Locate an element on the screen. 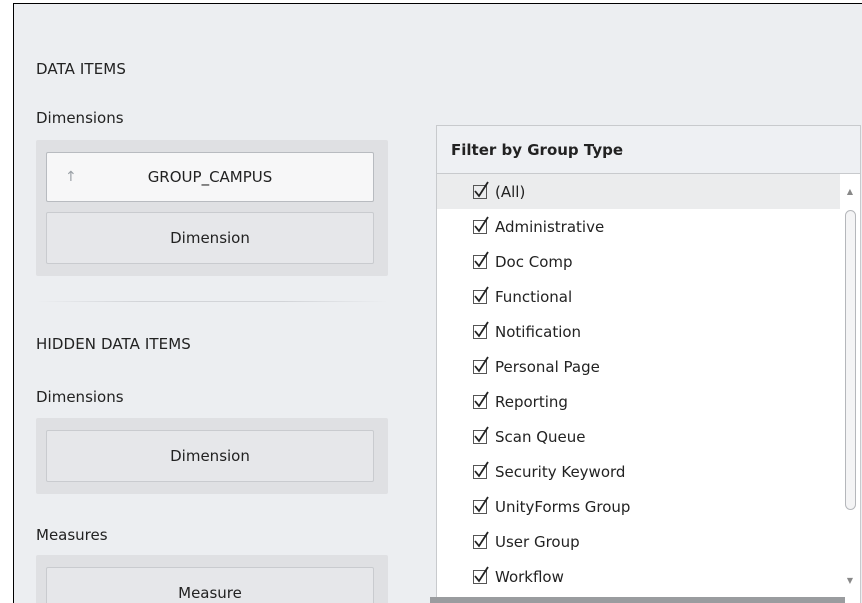 Image resolution: width=862 pixels, height=603 pixels. hidden-dimensions-label: Dimensions is located at coordinates (80, 397).